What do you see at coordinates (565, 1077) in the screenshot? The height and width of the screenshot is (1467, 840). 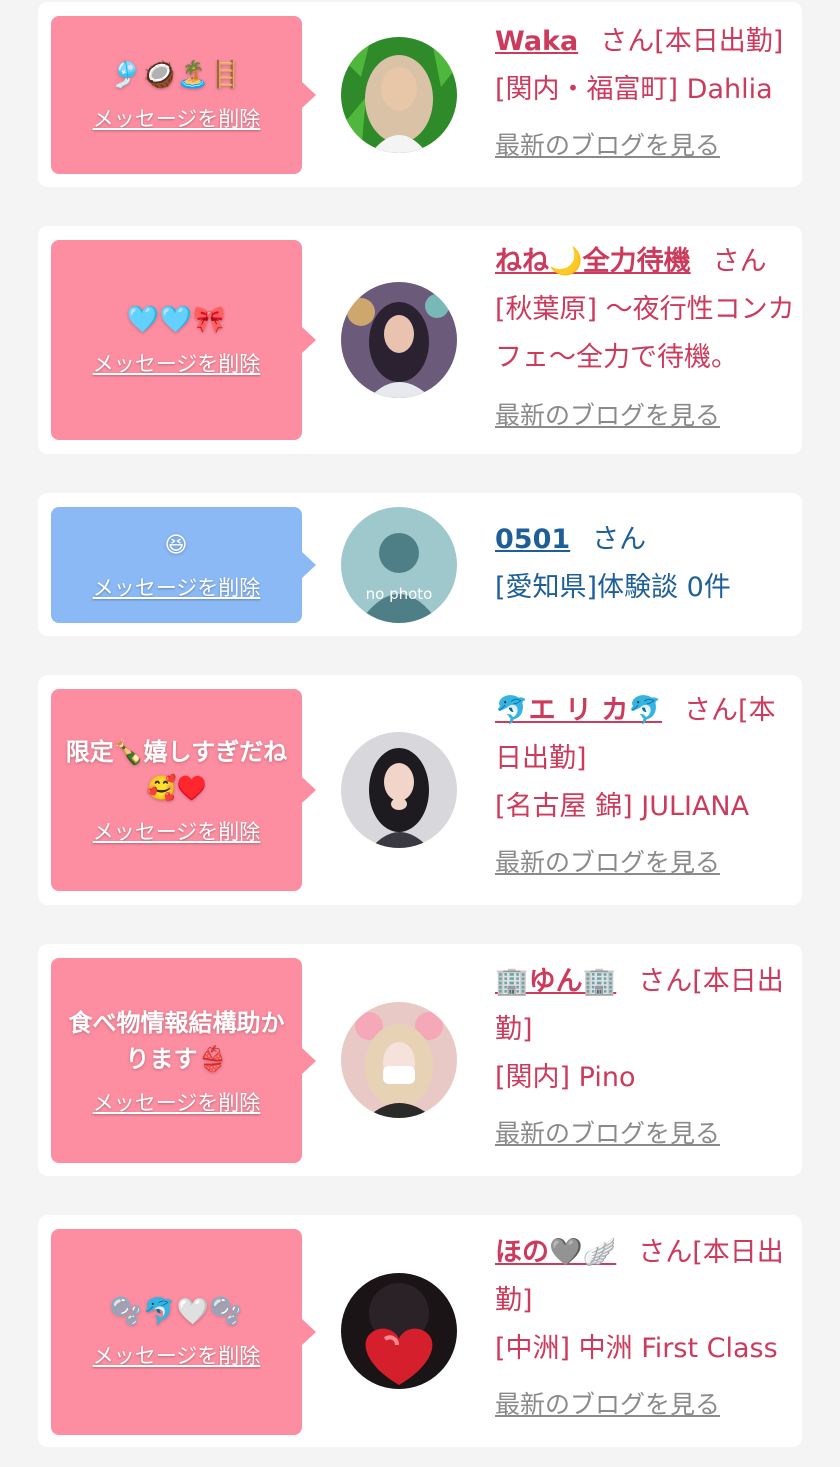 I see `shop-info: [関内] Pino` at bounding box center [565, 1077].